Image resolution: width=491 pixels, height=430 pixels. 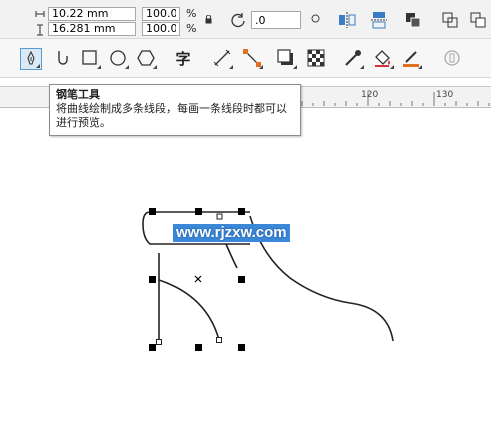 I want to click on watermark: www.rjzxw.com, so click(x=231, y=233).